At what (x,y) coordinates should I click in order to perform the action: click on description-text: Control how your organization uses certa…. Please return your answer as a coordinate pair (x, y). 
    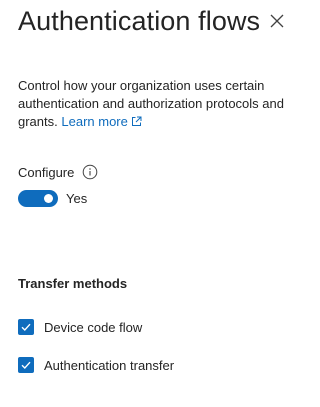
    Looking at the image, I should click on (151, 103).